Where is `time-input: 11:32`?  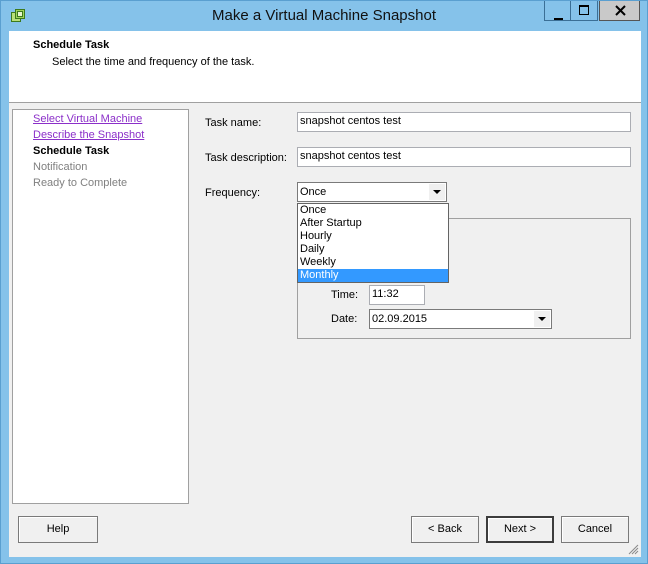
time-input: 11:32 is located at coordinates (397, 295).